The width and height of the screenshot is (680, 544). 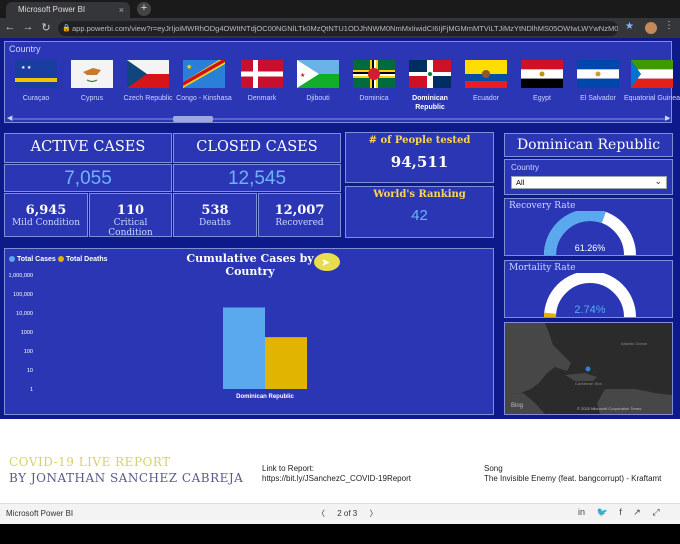 I want to click on country-label: Czech Republic, so click(x=148, y=98).